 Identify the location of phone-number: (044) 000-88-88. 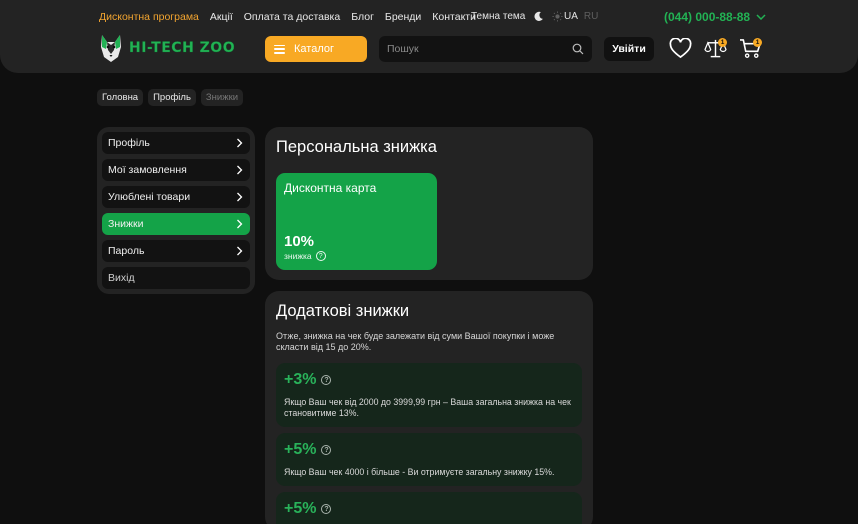
(707, 17).